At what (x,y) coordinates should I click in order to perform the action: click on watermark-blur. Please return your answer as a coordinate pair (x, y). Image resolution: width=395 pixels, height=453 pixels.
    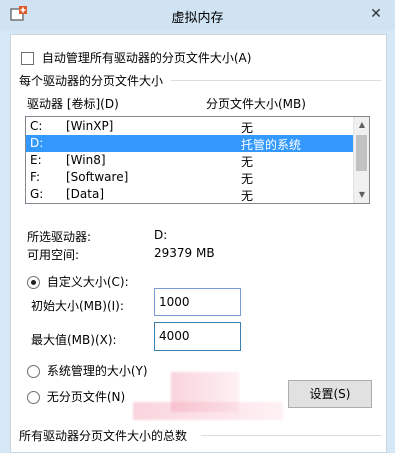
    Looking at the image, I should click on (208, 411).